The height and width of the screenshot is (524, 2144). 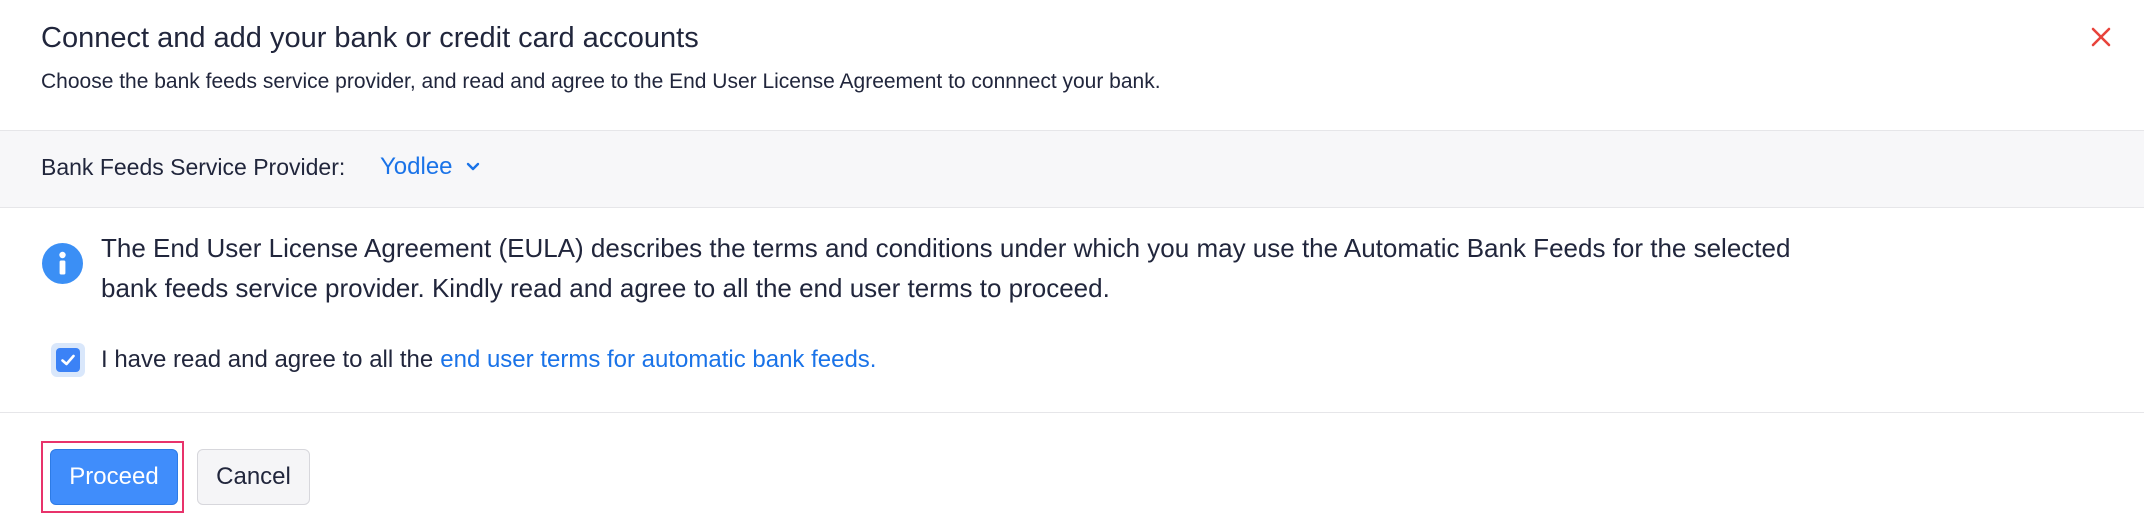 I want to click on checkmark-icon, so click(x=68, y=360).